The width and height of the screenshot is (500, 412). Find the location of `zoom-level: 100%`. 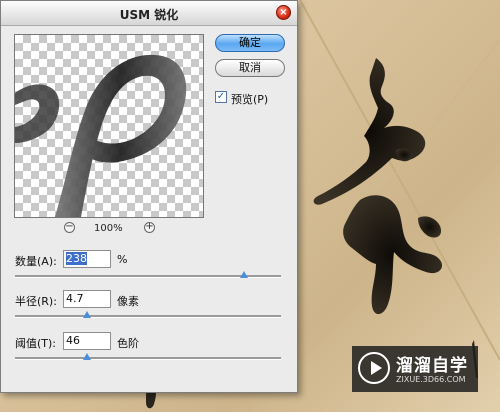

zoom-level: 100% is located at coordinates (108, 228).